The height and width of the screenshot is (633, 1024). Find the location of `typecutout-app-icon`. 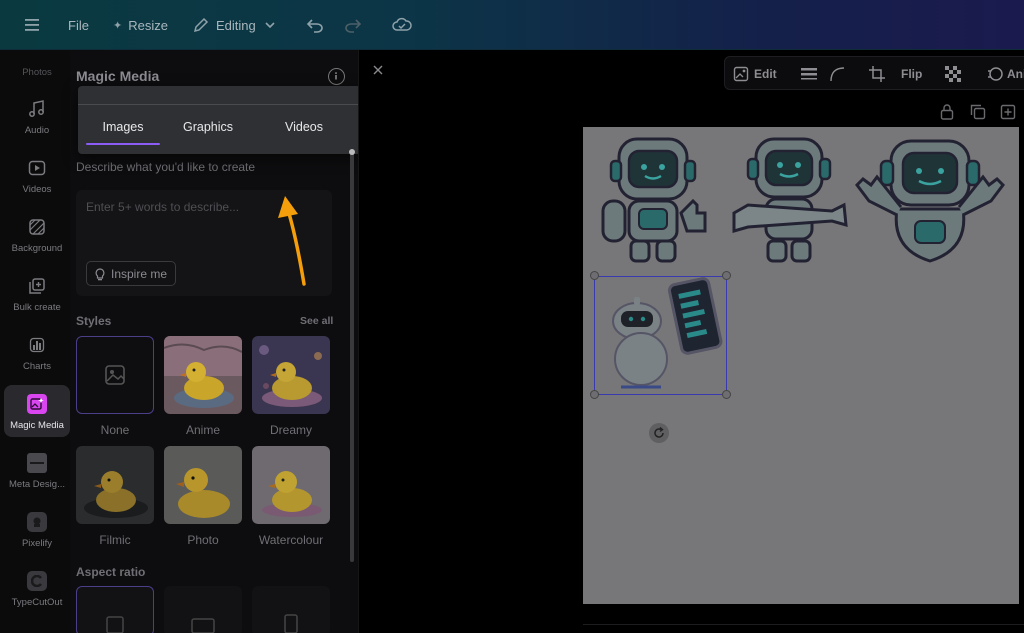

typecutout-app-icon is located at coordinates (37, 581).